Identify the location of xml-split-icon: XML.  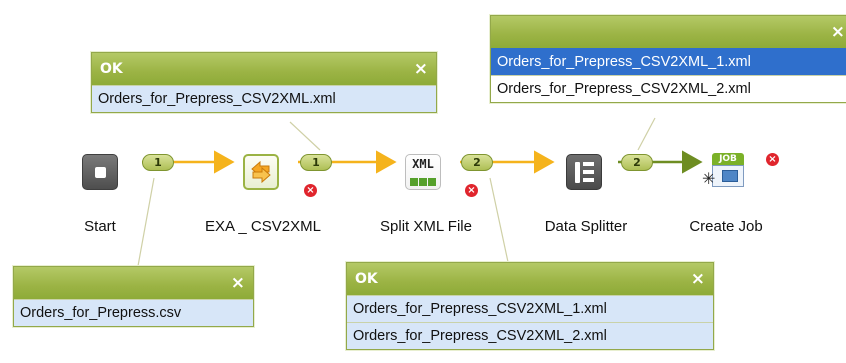
(423, 172).